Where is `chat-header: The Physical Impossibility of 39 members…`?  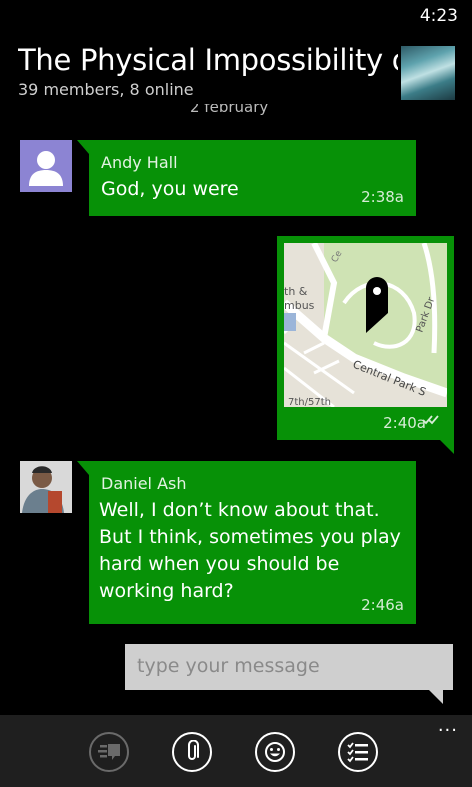 chat-header: The Physical Impossibility of 39 members… is located at coordinates (208, 70).